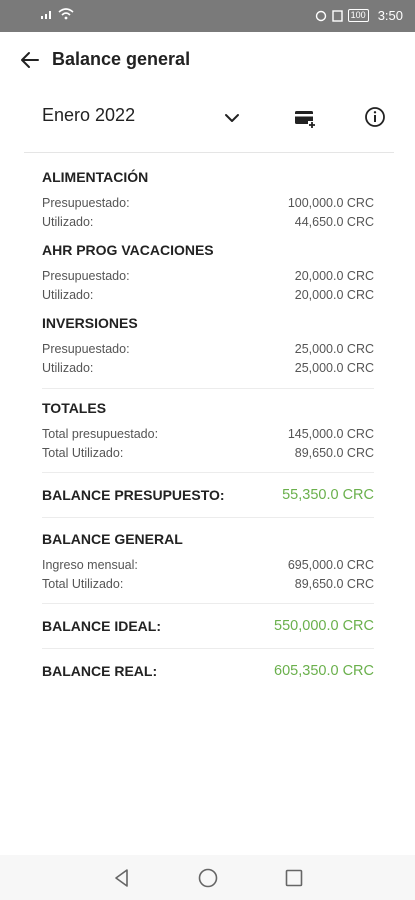  What do you see at coordinates (208, 368) in the screenshot?
I see `list-item: Utilizado: 25,000.0 CRC` at bounding box center [208, 368].